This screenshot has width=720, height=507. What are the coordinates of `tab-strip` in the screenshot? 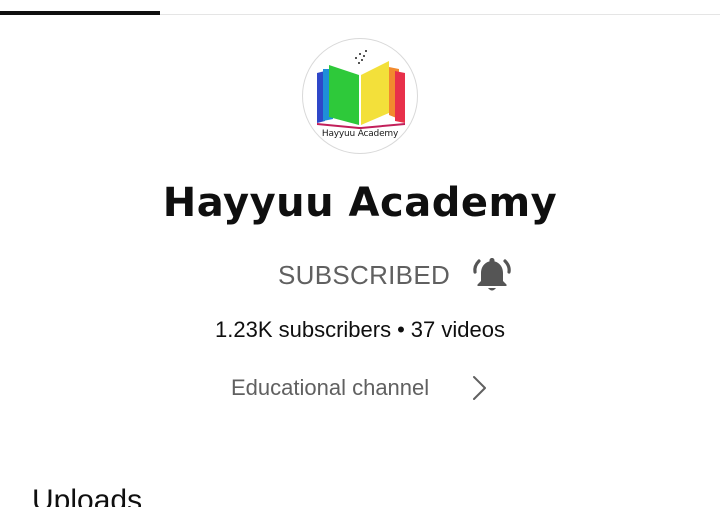 It's located at (360, 8).